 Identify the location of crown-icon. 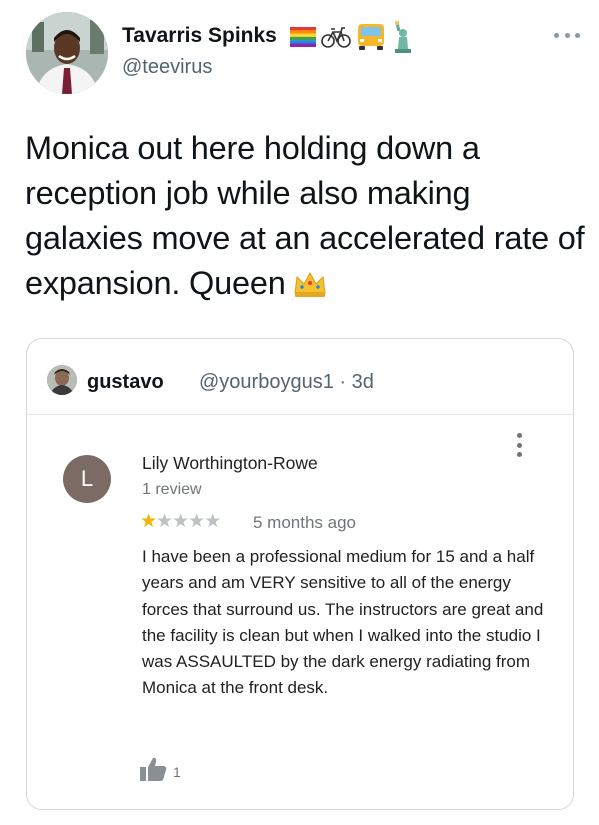
(310, 288).